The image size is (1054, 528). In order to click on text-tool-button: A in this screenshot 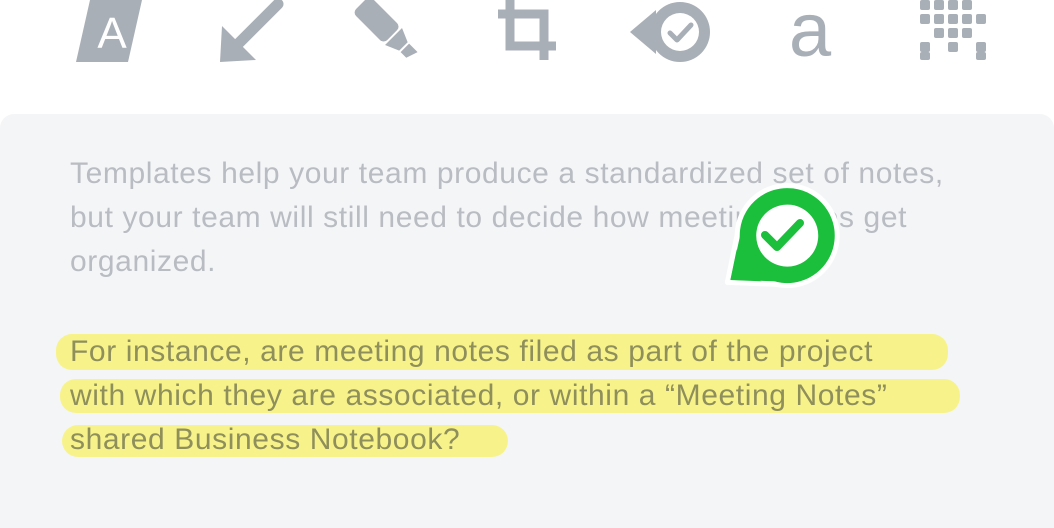, I will do `click(112, 33)`.